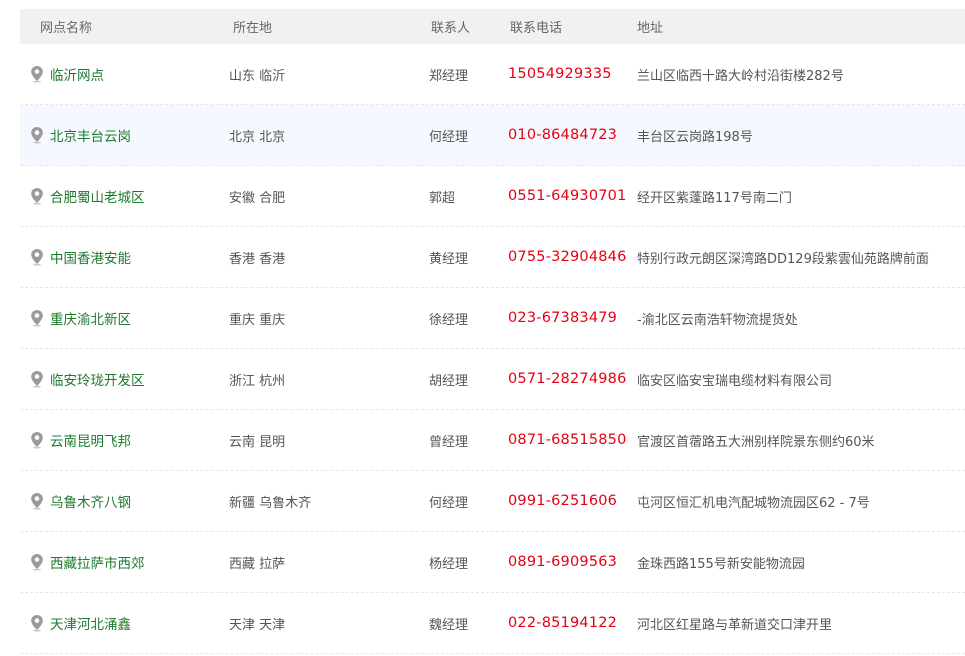  I want to click on phone-number: 0871-68515850, so click(567, 440).